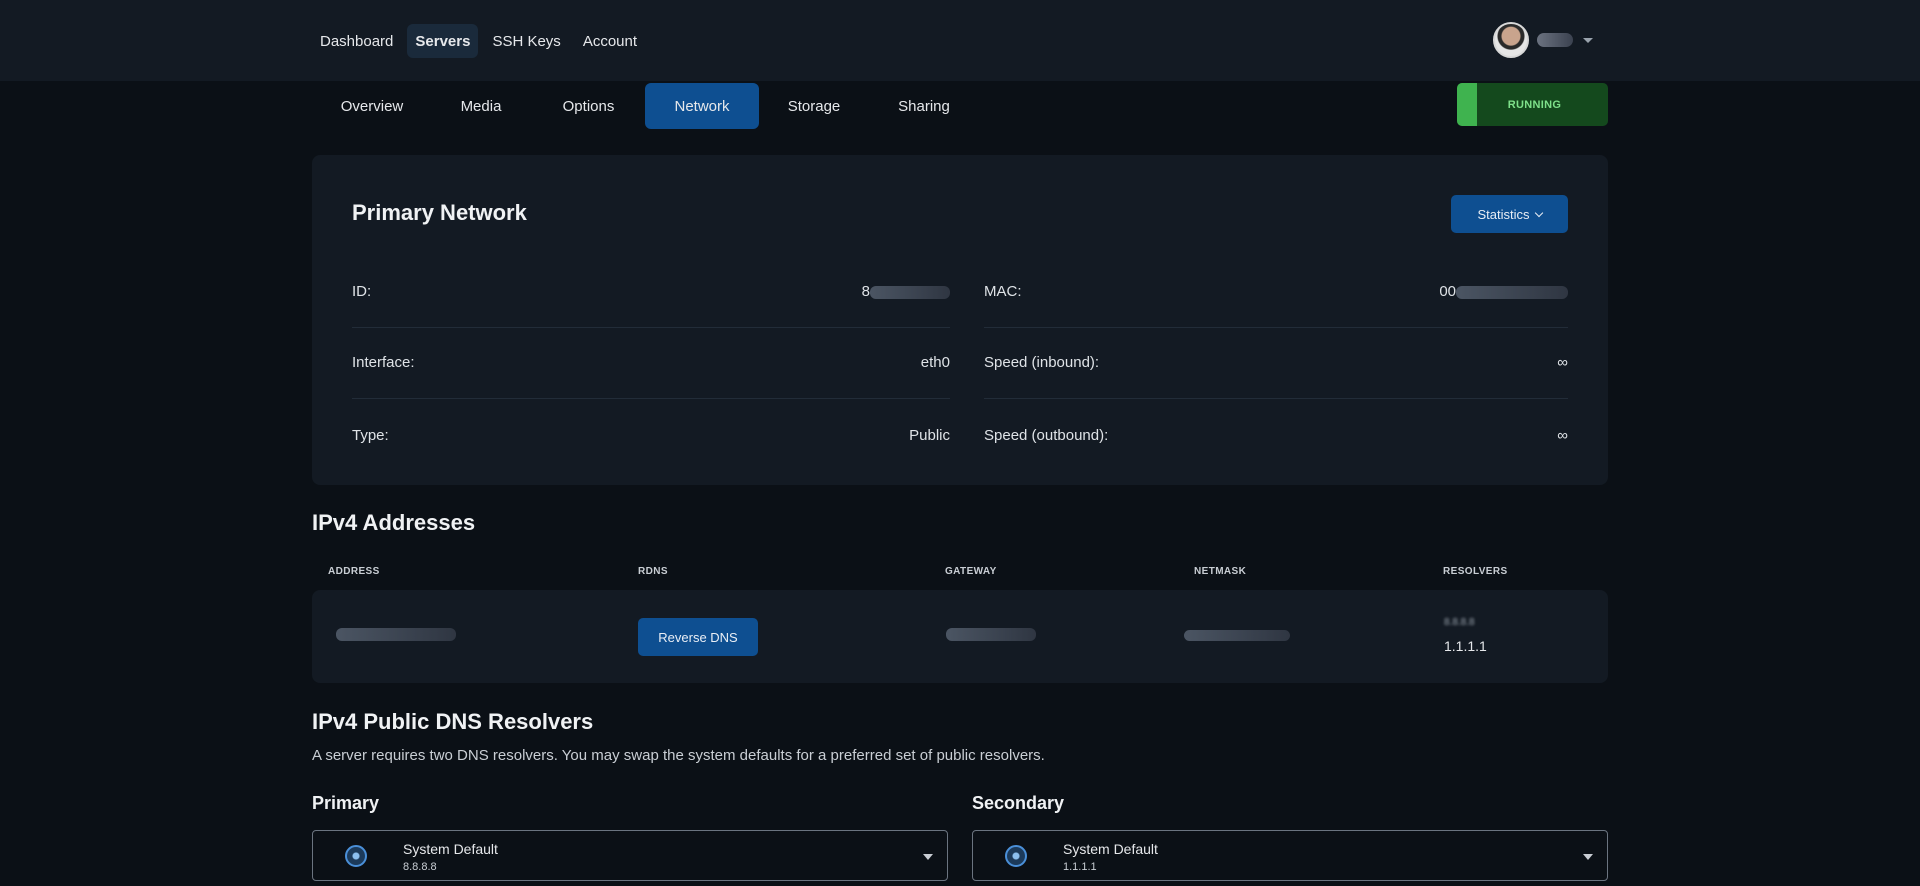 The width and height of the screenshot is (1920, 886). Describe the element at coordinates (651, 435) in the screenshot. I see `field-type: Type: Public` at that location.